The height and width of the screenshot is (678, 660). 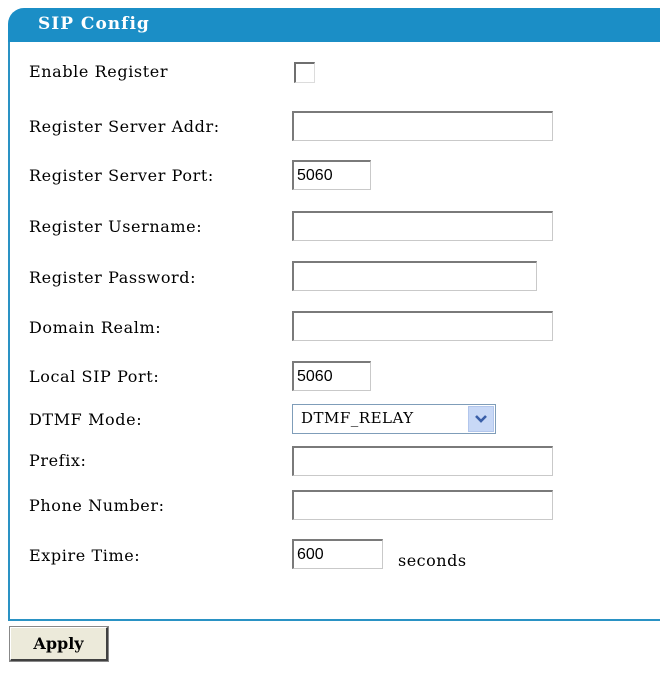 What do you see at coordinates (334, 25) in the screenshot?
I see `panel-header: SIP Config` at bounding box center [334, 25].